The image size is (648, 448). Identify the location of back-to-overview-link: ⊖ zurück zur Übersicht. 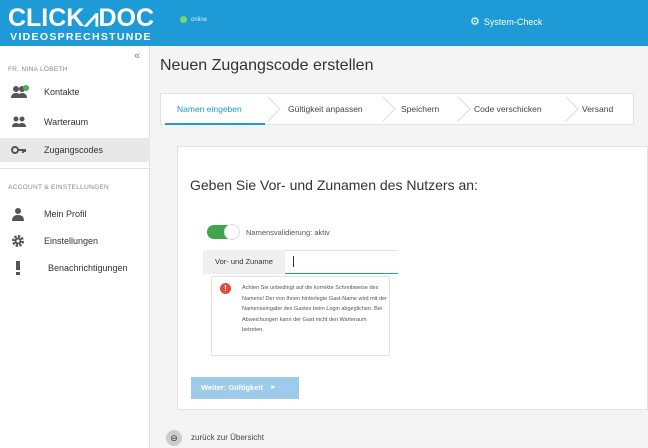
(215, 438).